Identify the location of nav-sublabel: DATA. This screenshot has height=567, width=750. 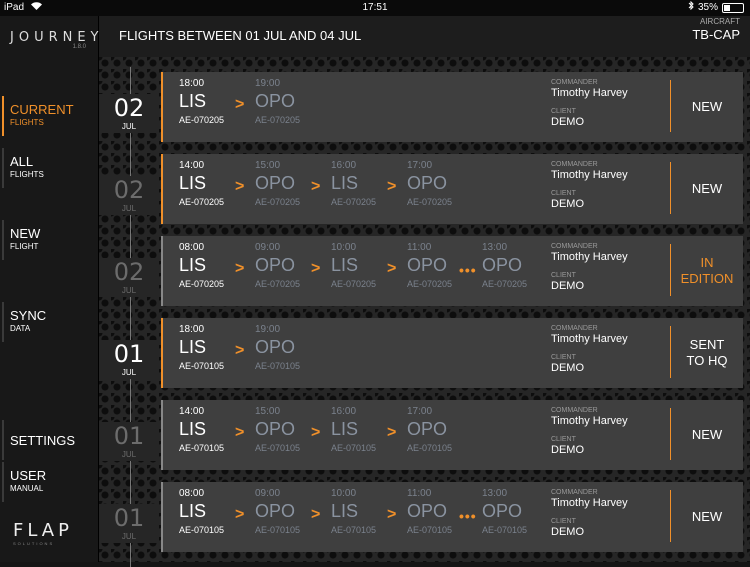
(20, 328).